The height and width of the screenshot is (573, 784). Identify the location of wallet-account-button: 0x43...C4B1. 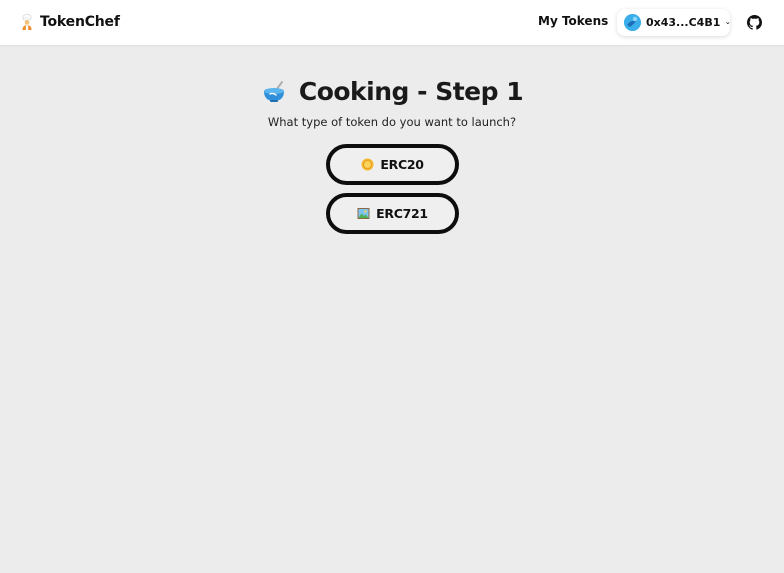
(673, 22).